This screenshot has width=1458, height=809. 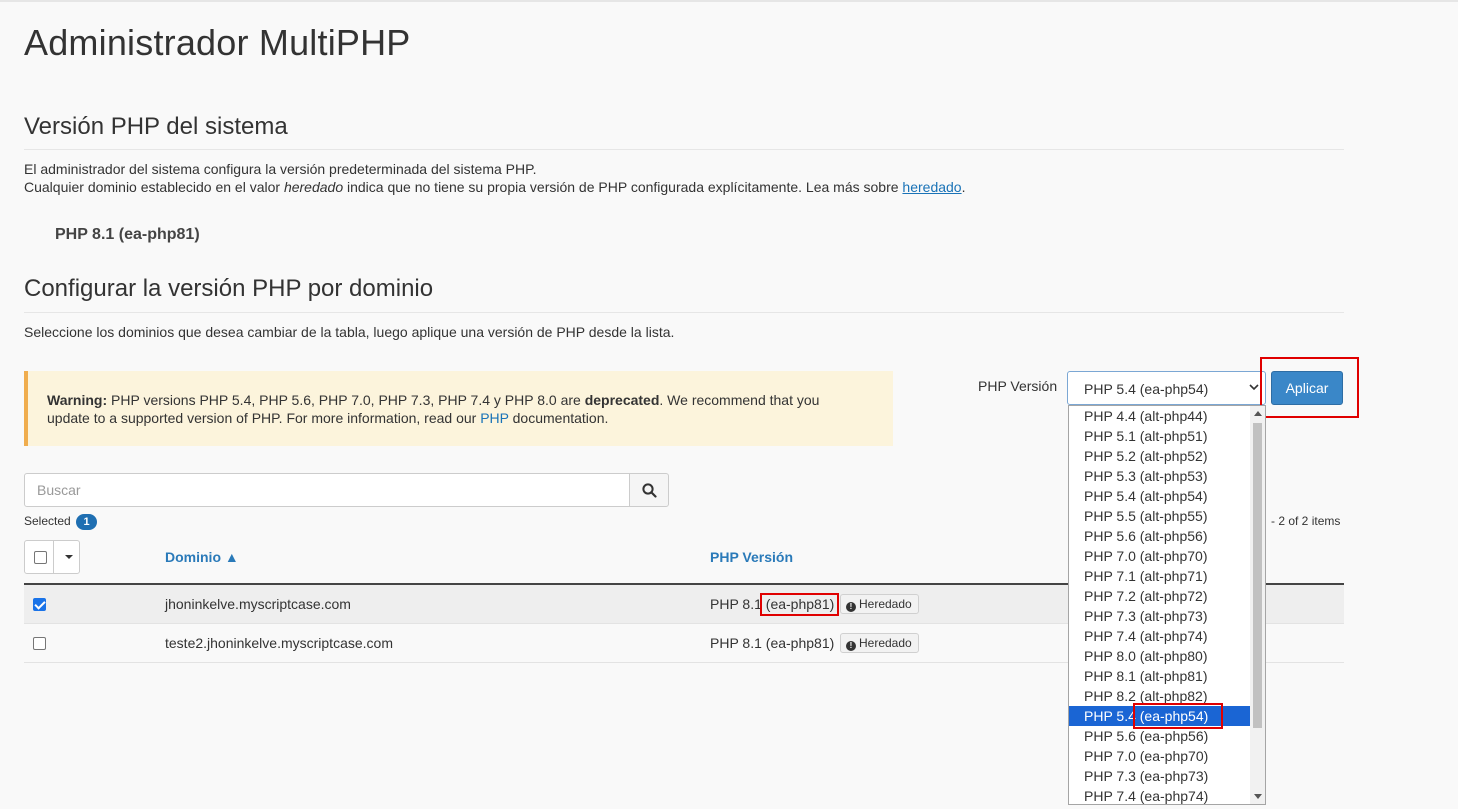 What do you see at coordinates (1159, 496) in the screenshot?
I see `version-option: PHP 5.4 (alt-php54)` at bounding box center [1159, 496].